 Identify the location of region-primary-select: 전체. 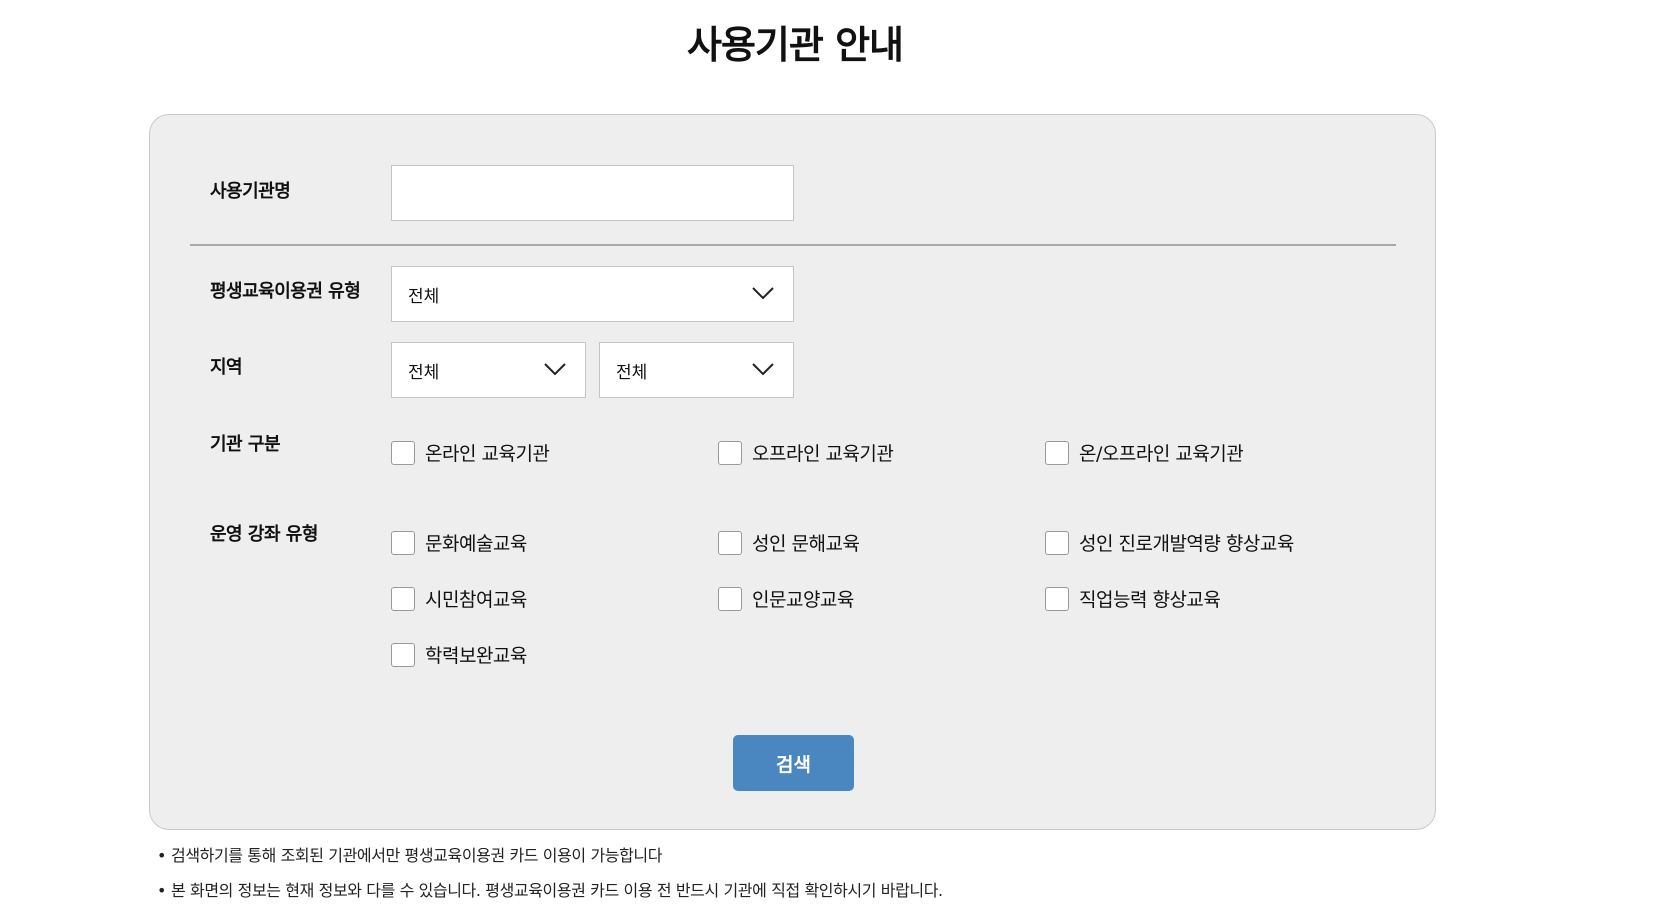
(488, 370).